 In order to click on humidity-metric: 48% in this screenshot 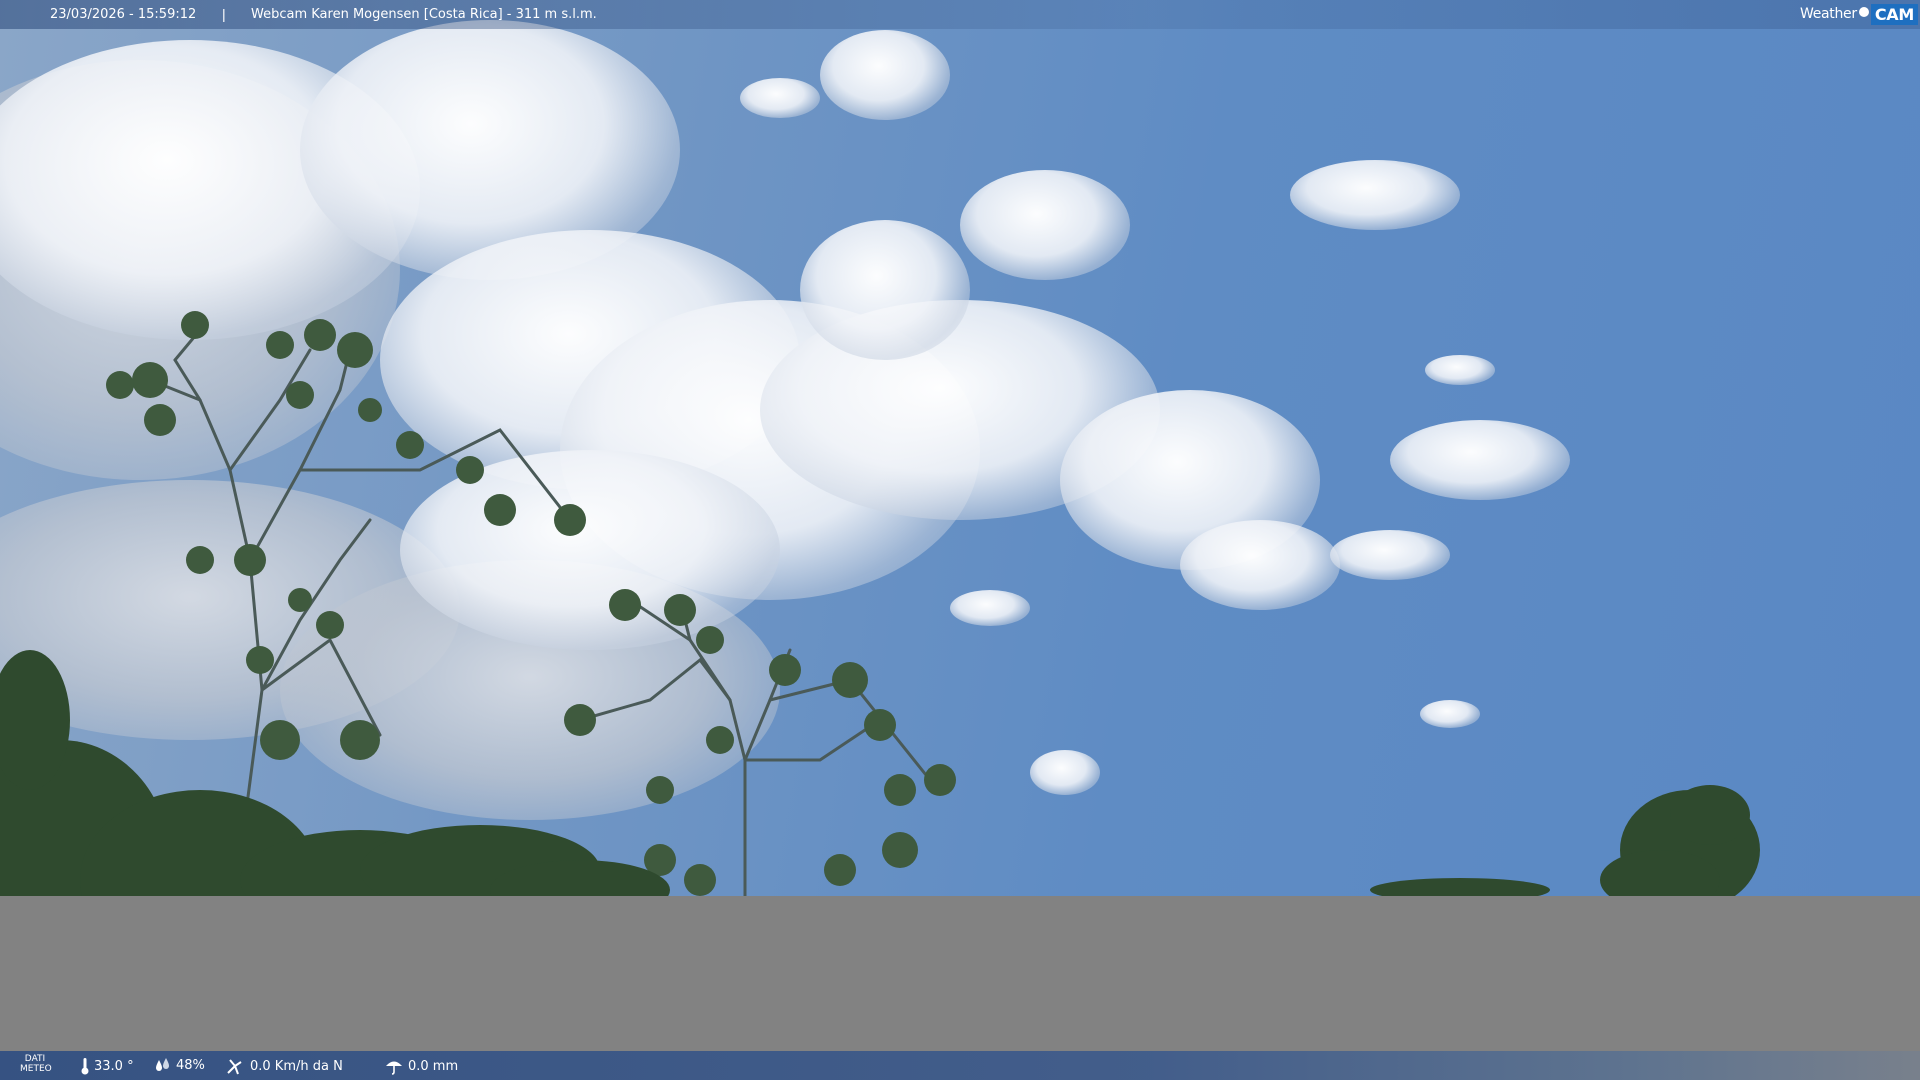, I will do `click(179, 1065)`.